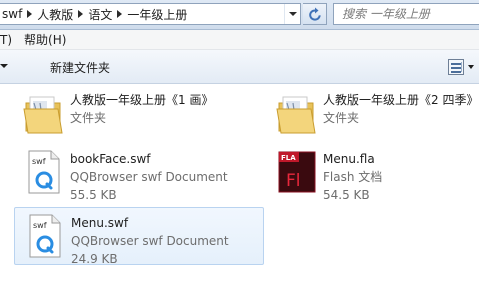  What do you see at coordinates (12, 14) in the screenshot?
I see `breadcrumb-item-swf: swf` at bounding box center [12, 14].